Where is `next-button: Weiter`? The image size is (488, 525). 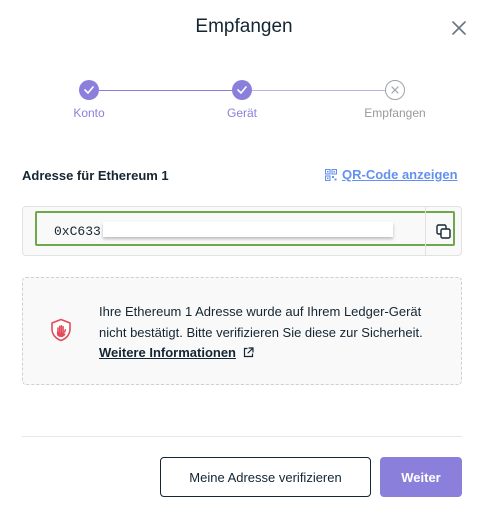
next-button: Weiter is located at coordinates (421, 477).